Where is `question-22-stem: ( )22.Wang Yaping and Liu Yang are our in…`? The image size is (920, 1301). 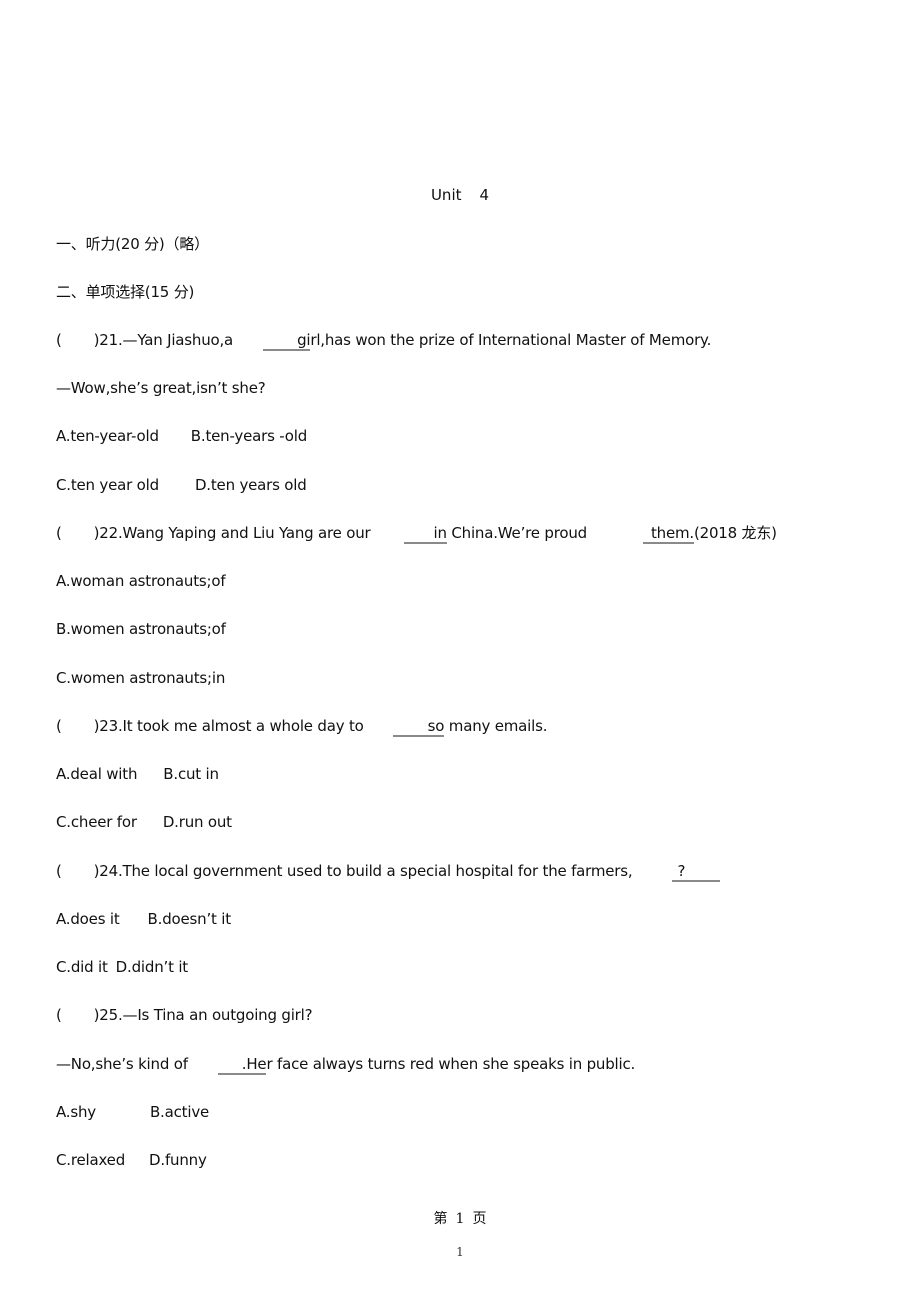
question-22-stem: ( )22.Wang Yaping and Liu Yang are our in… is located at coordinates (416, 533).